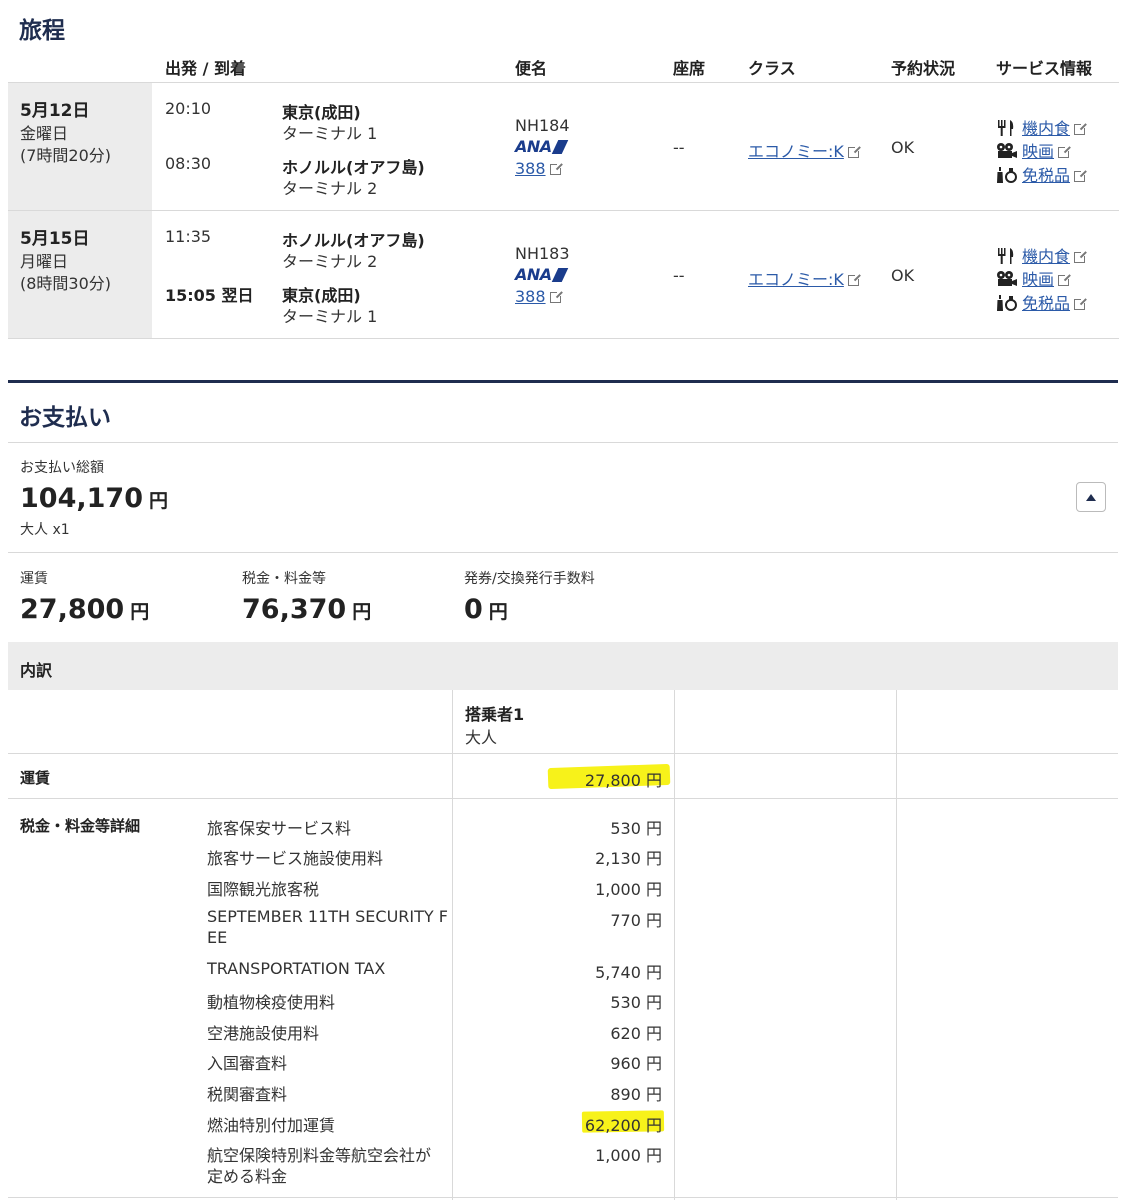 The height and width of the screenshot is (1200, 1131). I want to click on flight-1-service-meal: 機内食, so click(1042, 127).